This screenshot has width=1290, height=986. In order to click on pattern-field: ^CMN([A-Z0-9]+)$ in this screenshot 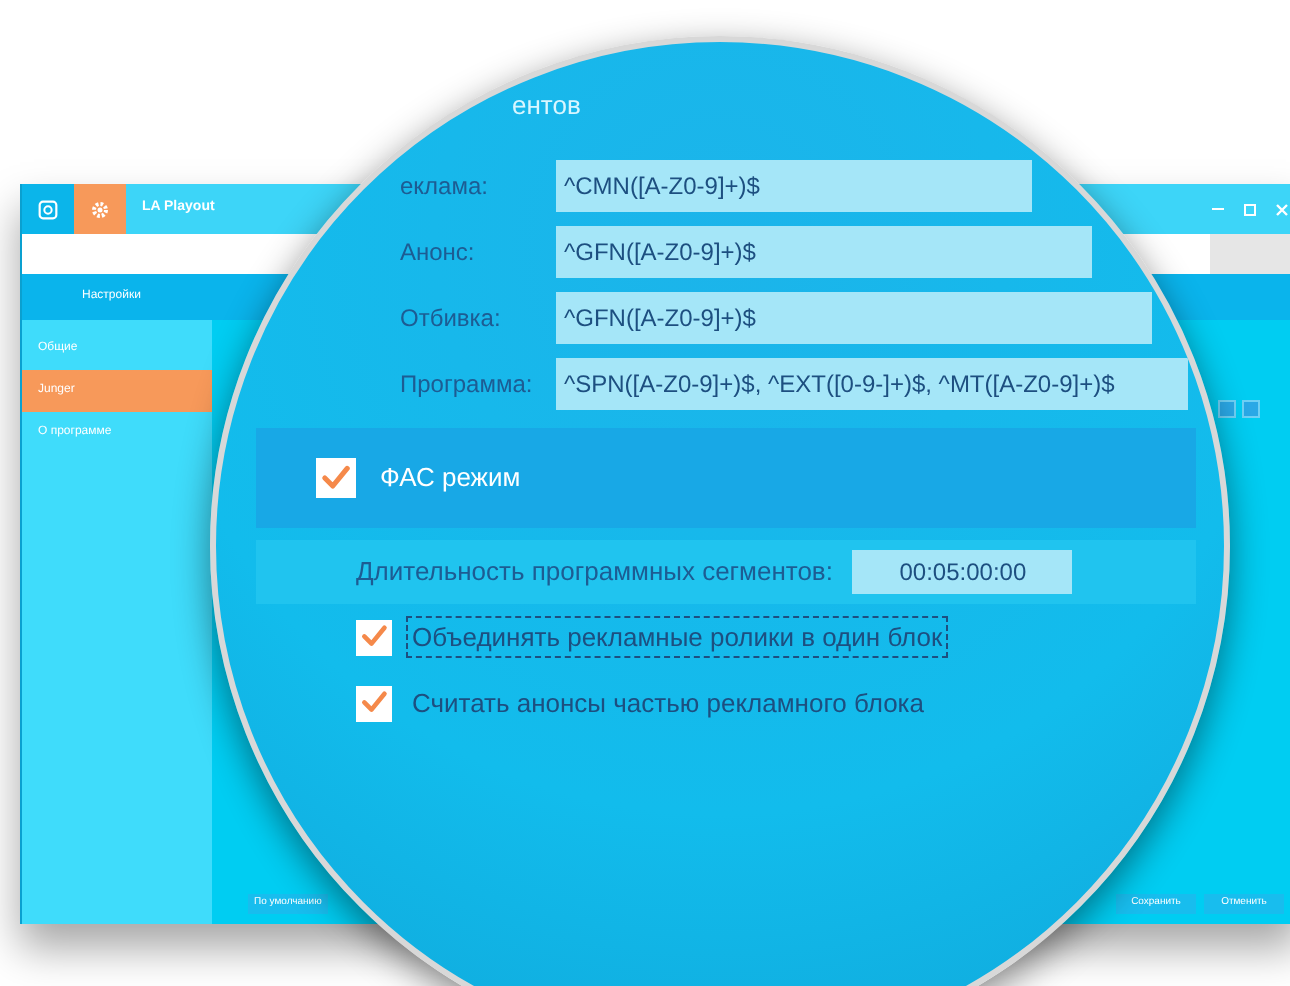, I will do `click(794, 185)`.